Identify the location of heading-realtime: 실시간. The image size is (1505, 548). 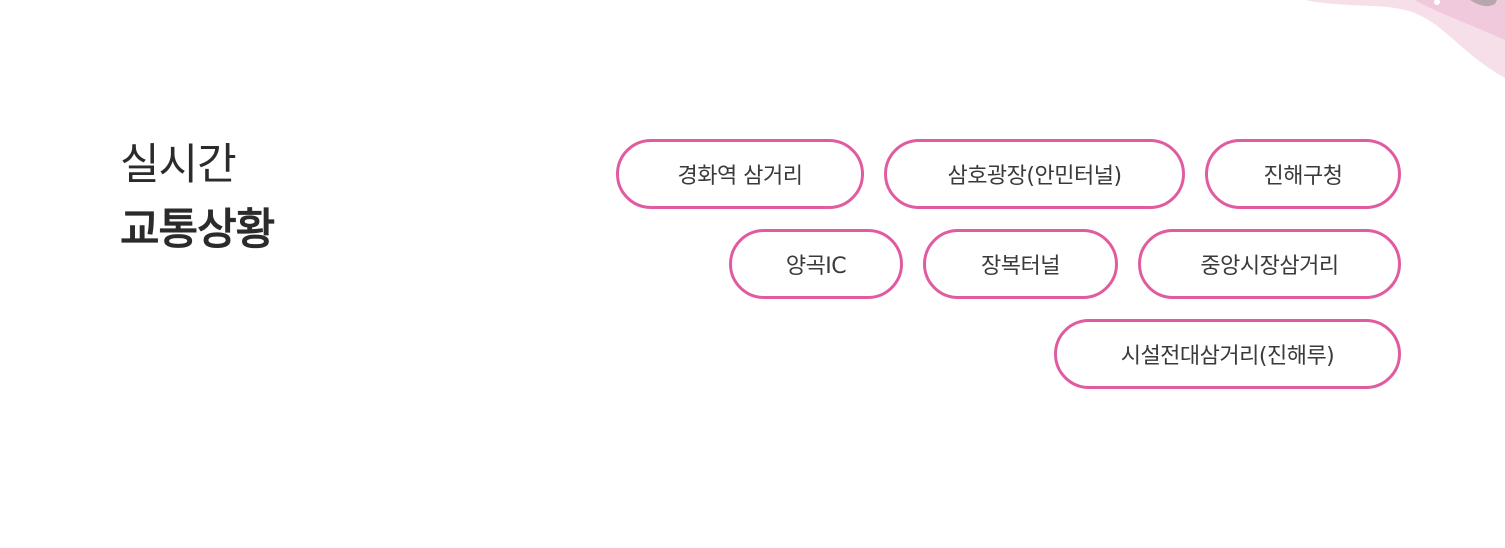
(178, 165).